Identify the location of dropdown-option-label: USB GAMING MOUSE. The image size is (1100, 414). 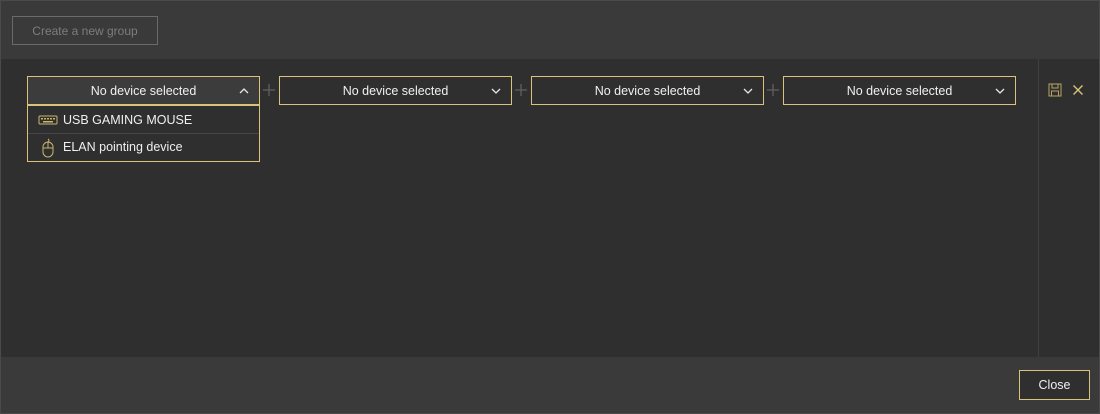
(128, 119).